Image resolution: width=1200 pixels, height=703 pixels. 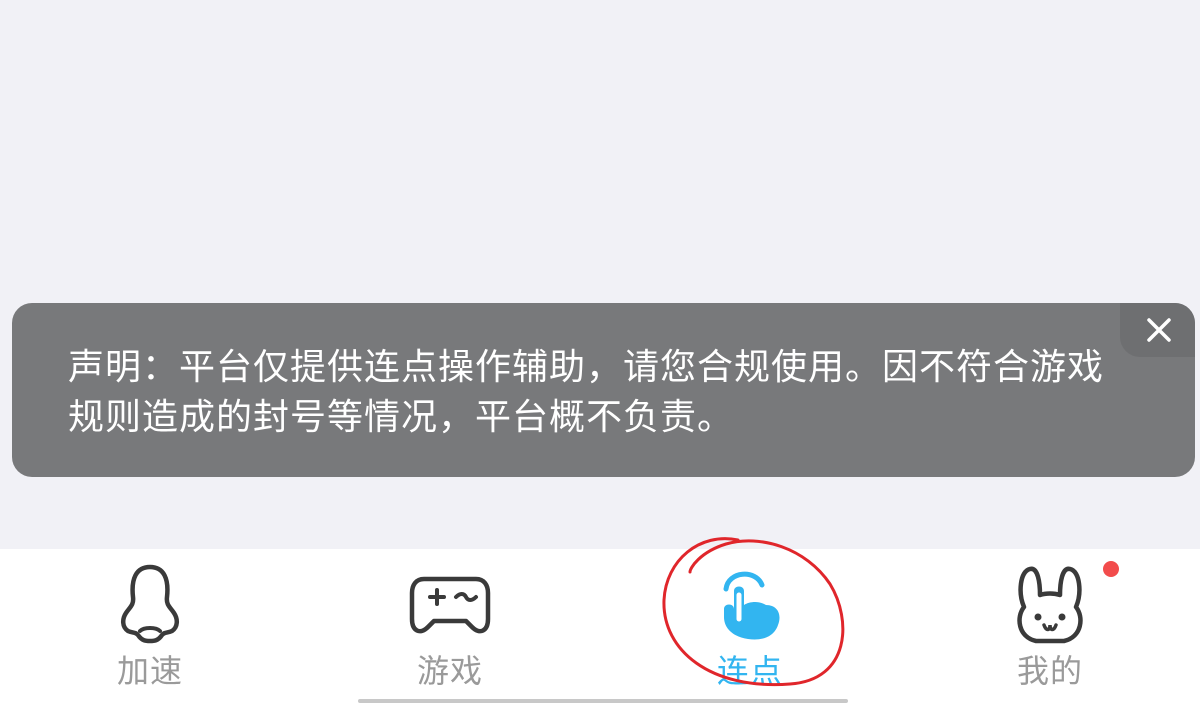 I want to click on close-button, so click(x=1157, y=330).